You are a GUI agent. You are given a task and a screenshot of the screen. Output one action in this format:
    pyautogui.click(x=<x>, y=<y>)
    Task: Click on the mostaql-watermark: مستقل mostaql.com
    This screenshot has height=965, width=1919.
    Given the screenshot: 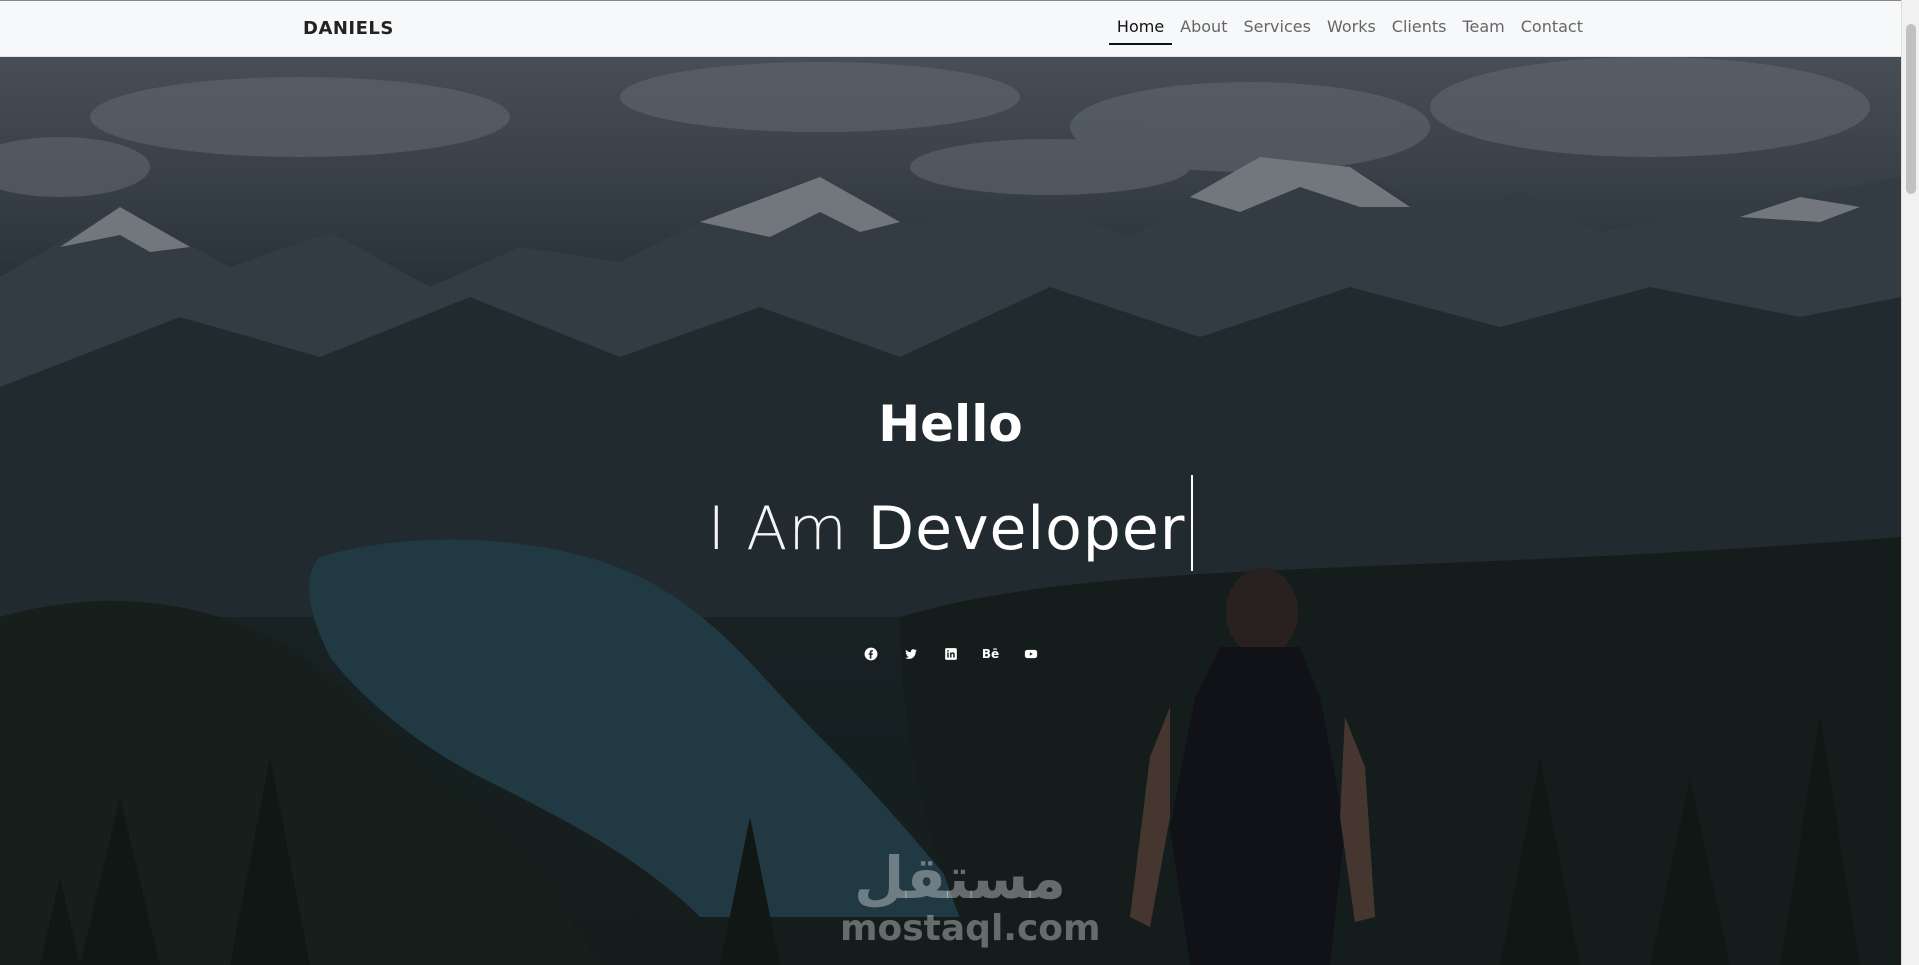 What is the action you would take?
    pyautogui.click(x=970, y=896)
    